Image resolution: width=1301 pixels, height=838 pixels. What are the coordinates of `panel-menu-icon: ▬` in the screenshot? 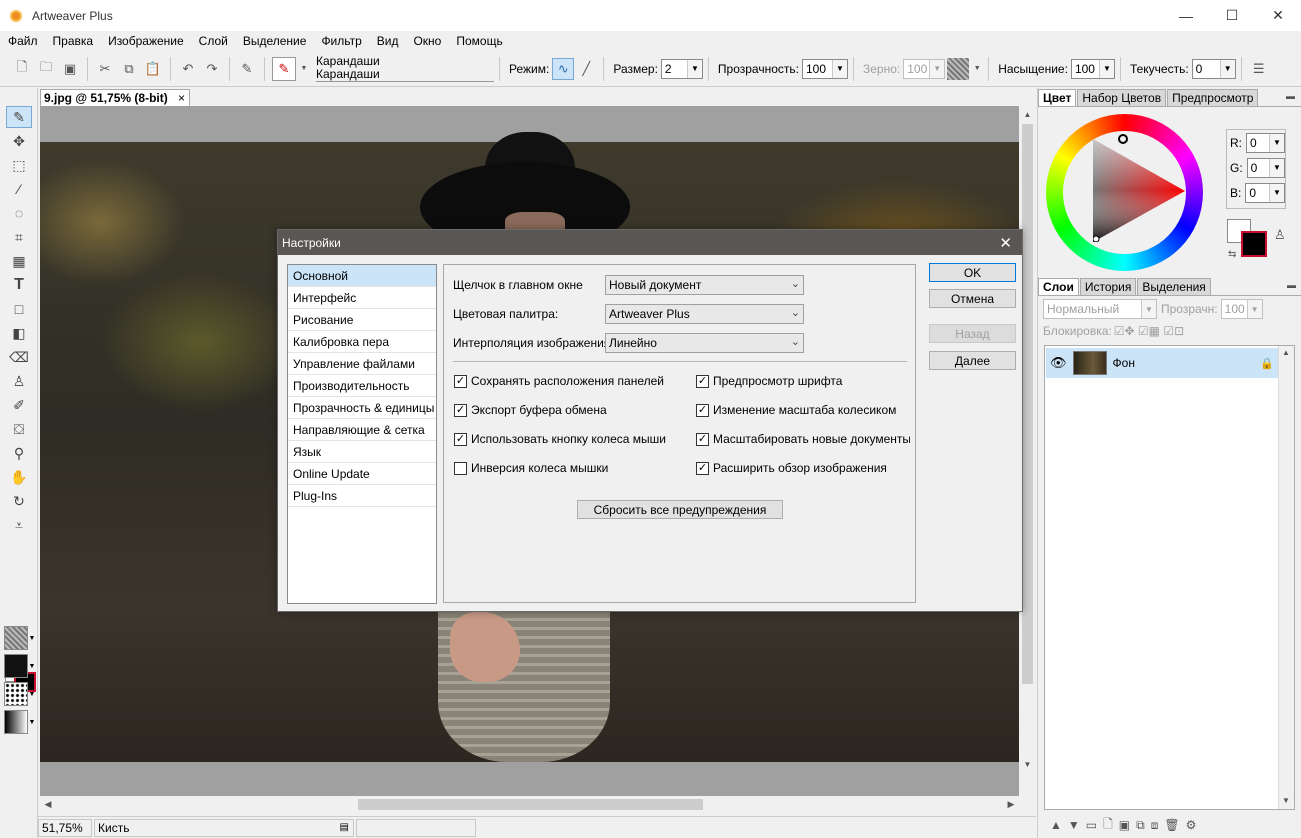 It's located at (1290, 96).